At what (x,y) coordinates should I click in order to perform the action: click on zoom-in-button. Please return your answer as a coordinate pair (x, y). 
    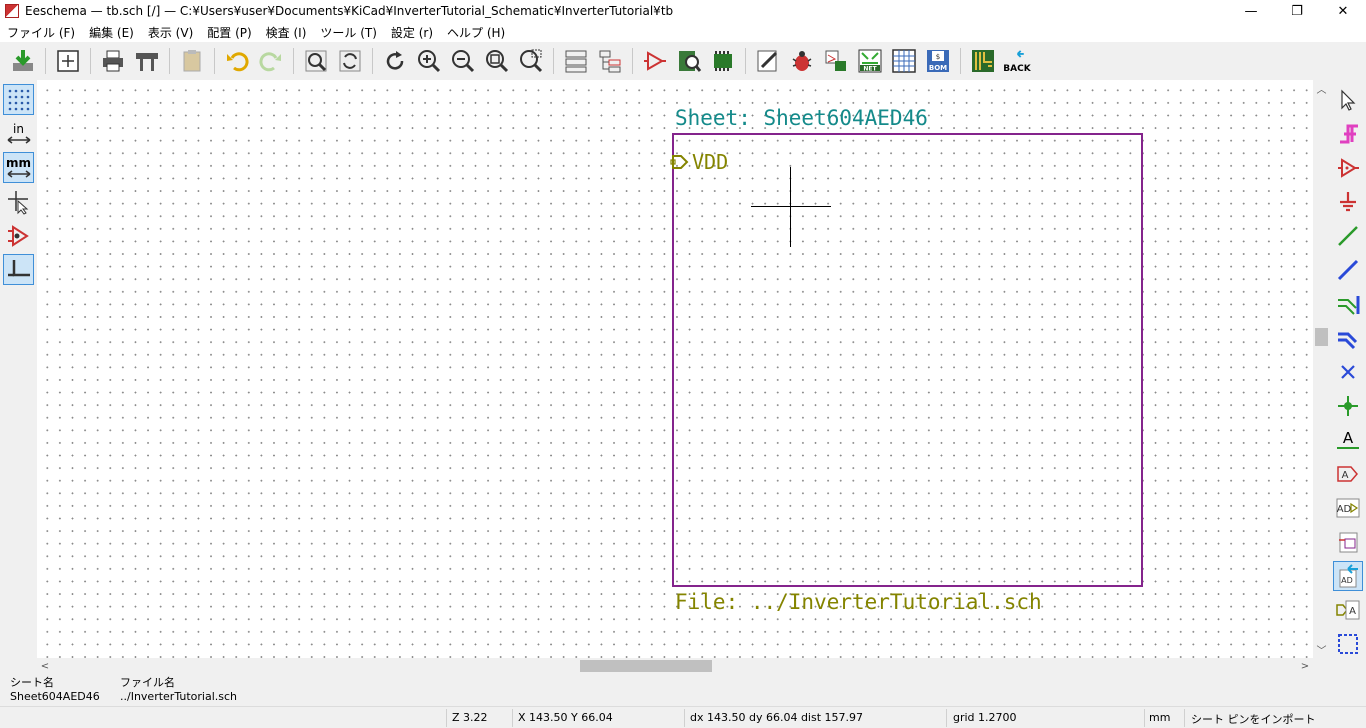
    Looking at the image, I should click on (429, 61).